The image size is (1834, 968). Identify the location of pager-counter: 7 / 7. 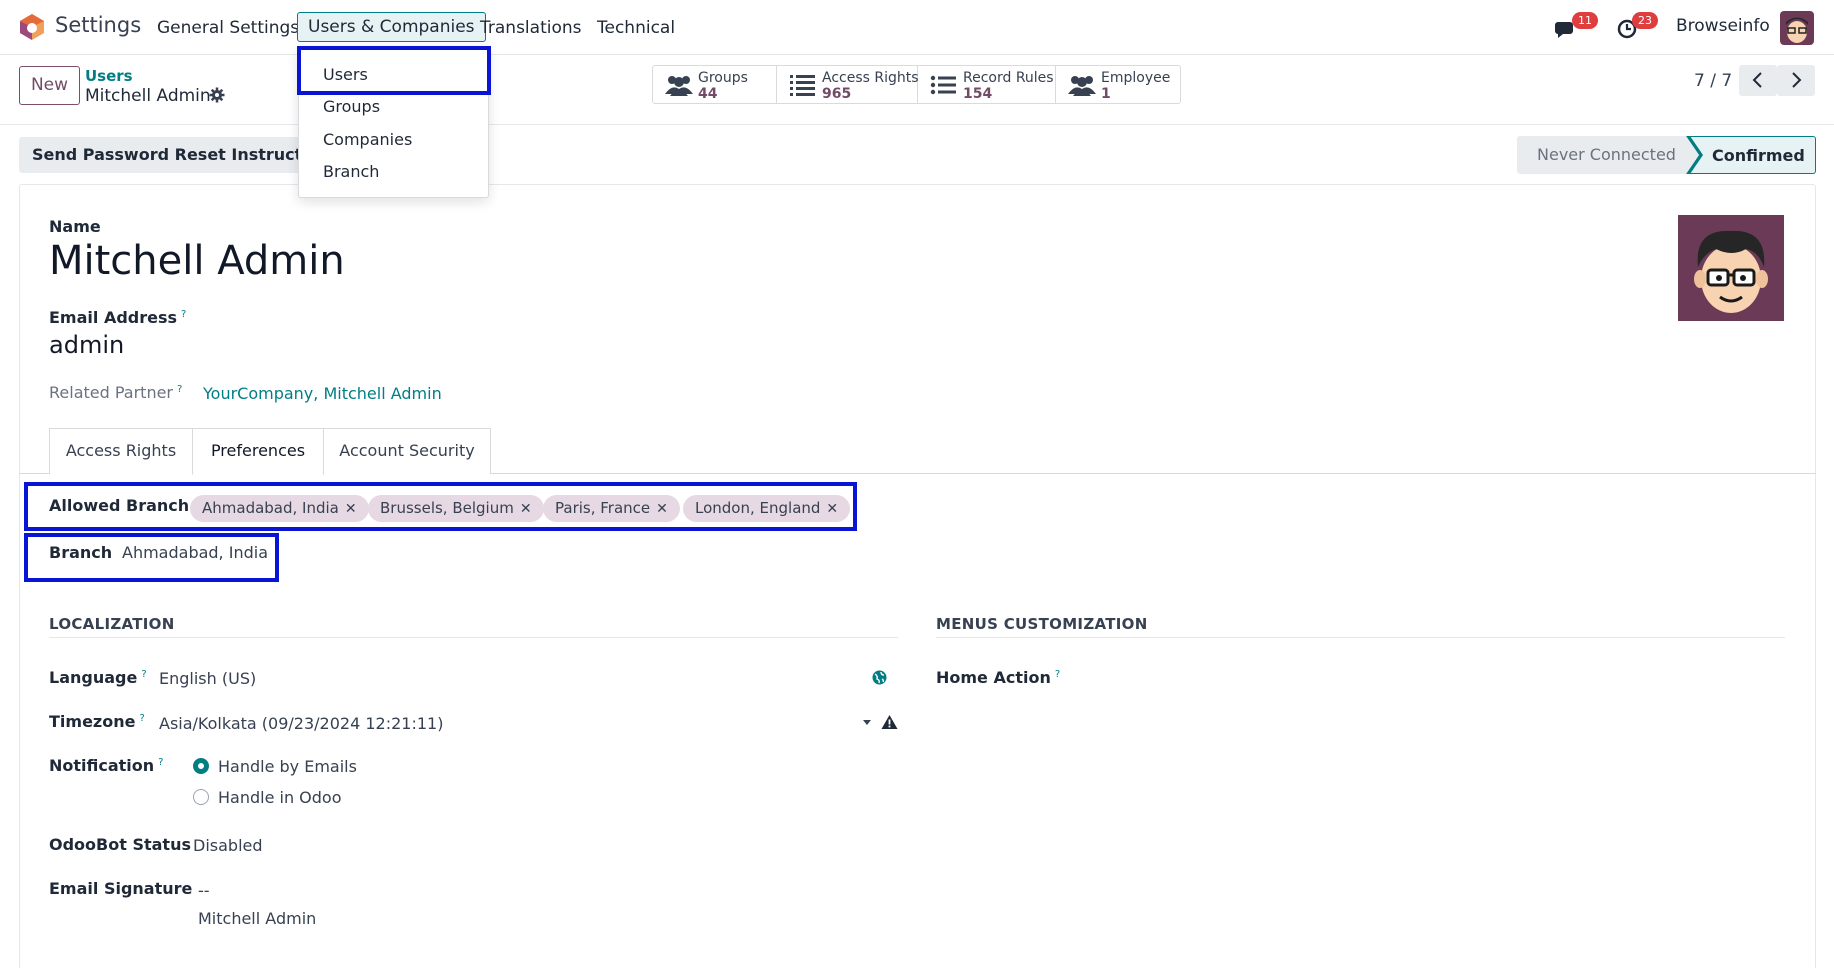
(1713, 81).